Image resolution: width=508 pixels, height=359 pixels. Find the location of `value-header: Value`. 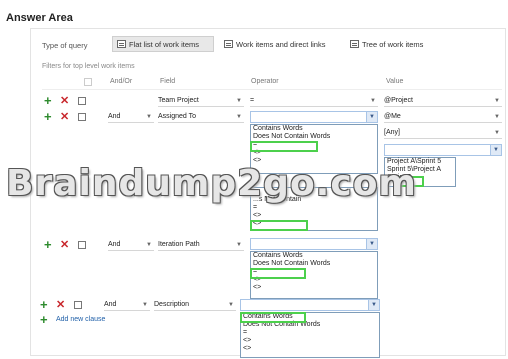

value-header: Value is located at coordinates (395, 81).